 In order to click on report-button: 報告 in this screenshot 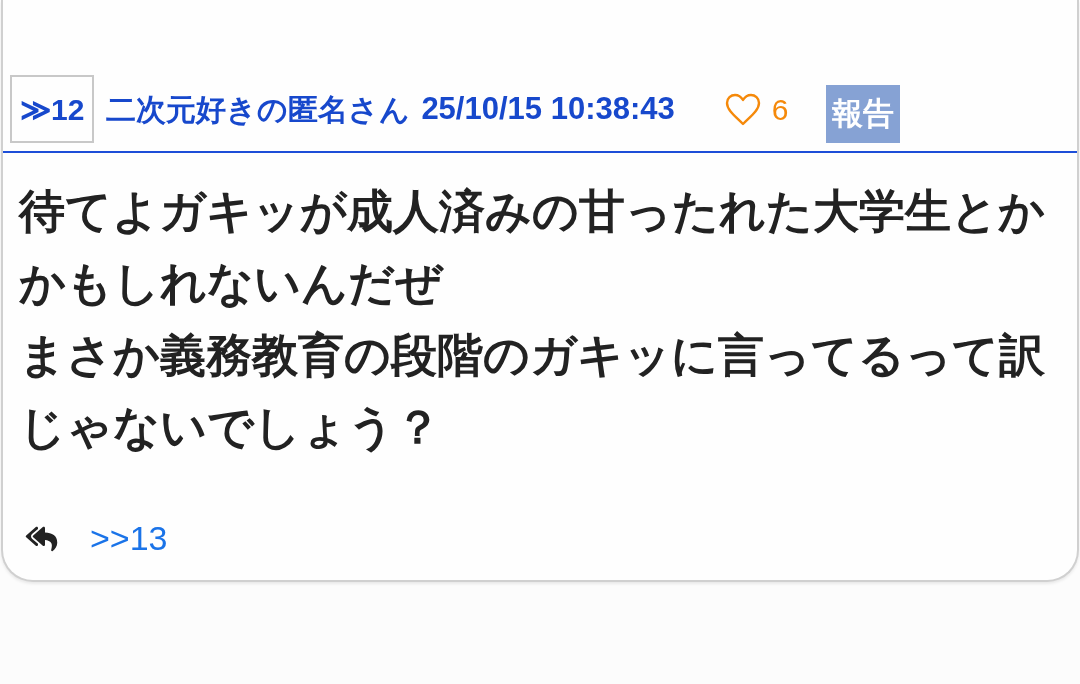, I will do `click(863, 114)`.